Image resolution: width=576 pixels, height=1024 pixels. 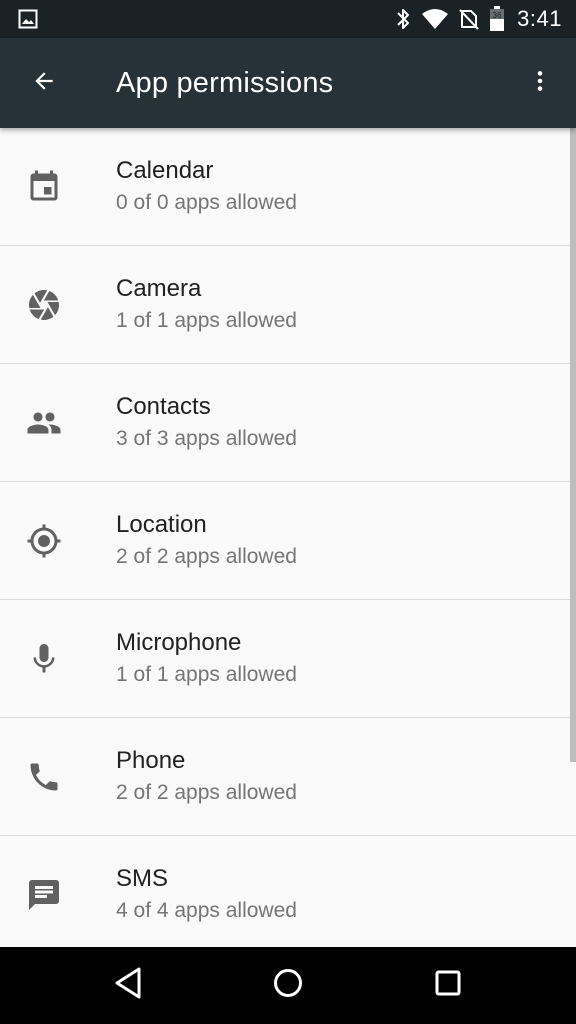 I want to click on app-bar: App permissions, so click(x=288, y=83).